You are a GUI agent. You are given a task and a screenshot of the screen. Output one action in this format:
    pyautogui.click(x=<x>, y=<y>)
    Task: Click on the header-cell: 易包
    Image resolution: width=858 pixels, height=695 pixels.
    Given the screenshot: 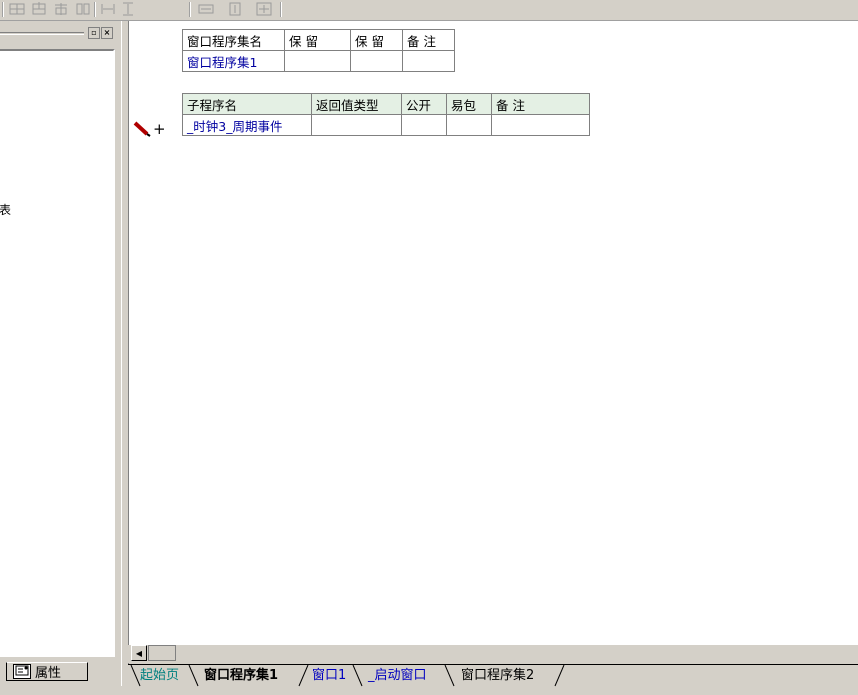 What is the action you would take?
    pyautogui.click(x=469, y=104)
    